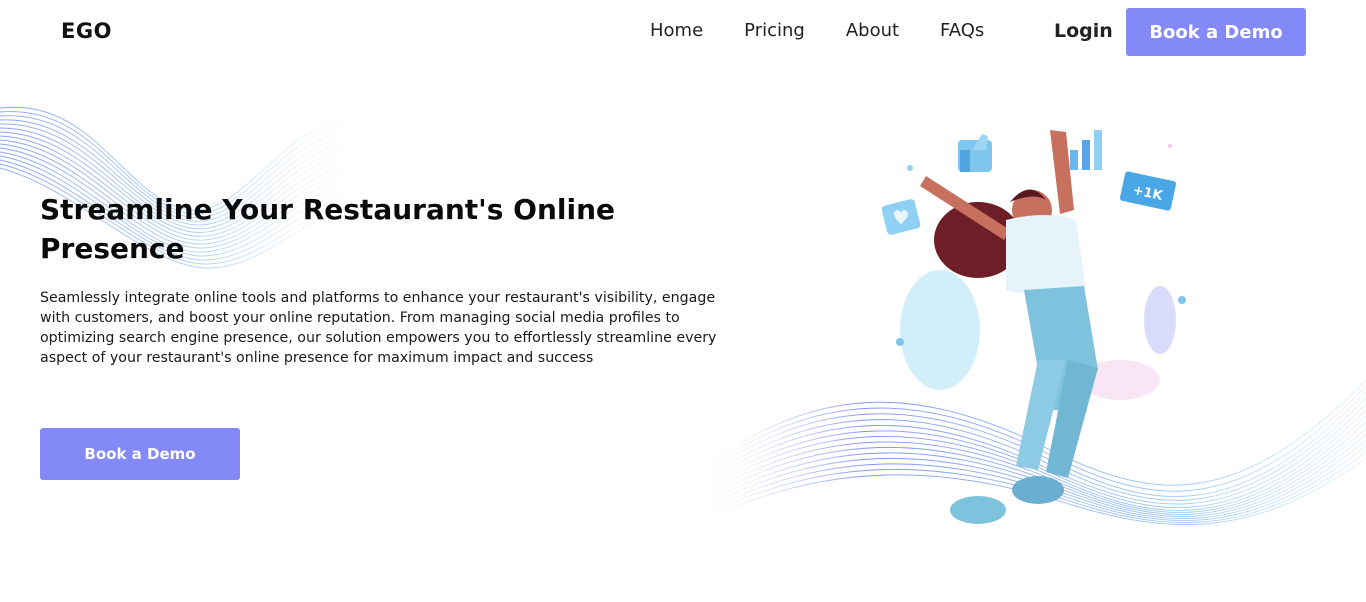 The height and width of the screenshot is (602, 1366). Describe the element at coordinates (1086, 150) in the screenshot. I see `bar-chart-icon` at that location.